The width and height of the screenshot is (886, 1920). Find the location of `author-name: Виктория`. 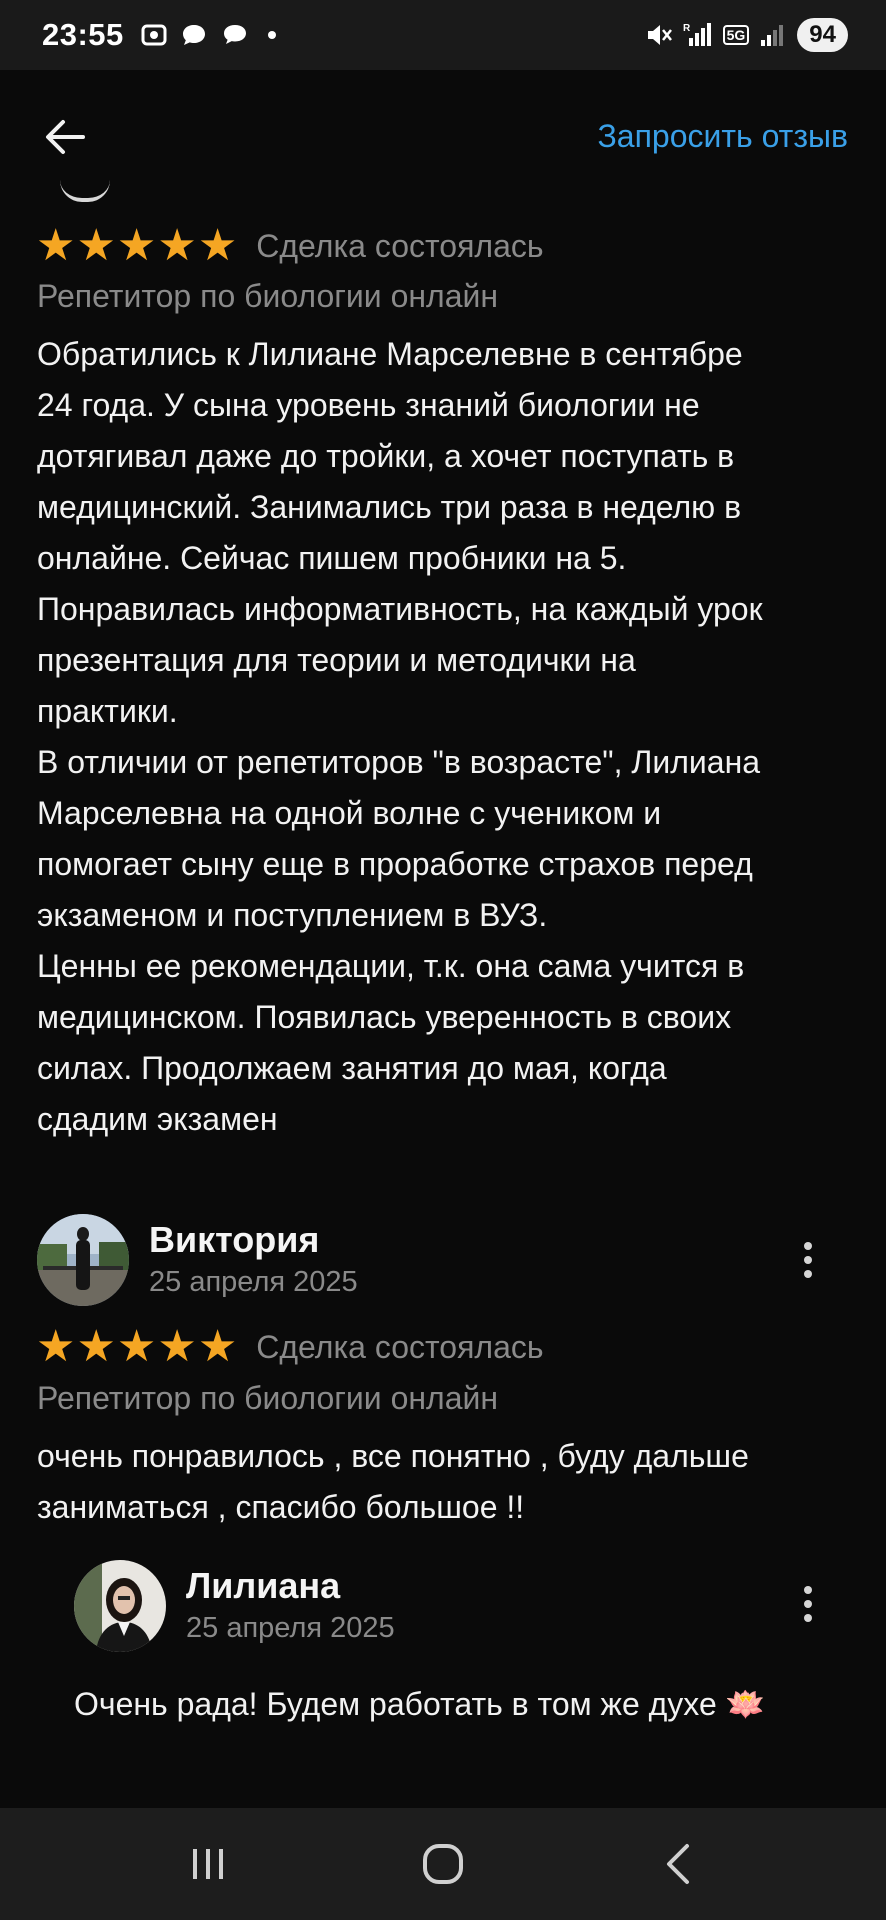

author-name: Виктория is located at coordinates (234, 1239).